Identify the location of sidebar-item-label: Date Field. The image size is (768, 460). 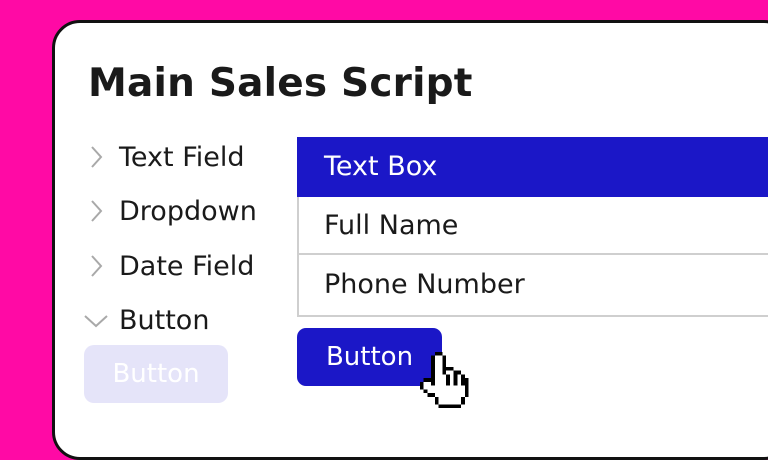
(187, 266).